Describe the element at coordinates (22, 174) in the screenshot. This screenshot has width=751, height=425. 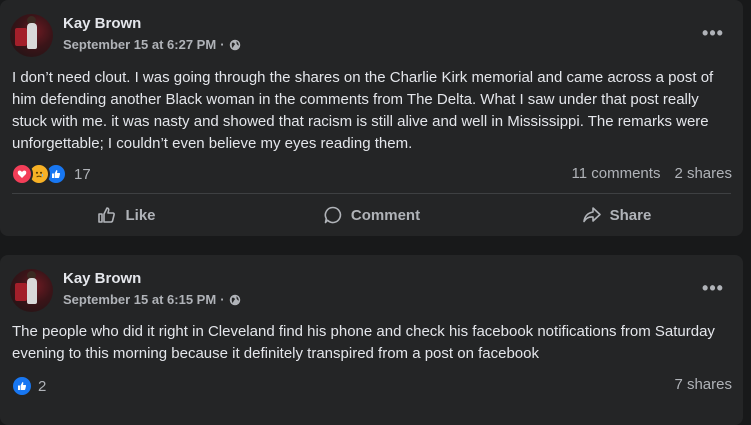
I see `love-icon` at that location.